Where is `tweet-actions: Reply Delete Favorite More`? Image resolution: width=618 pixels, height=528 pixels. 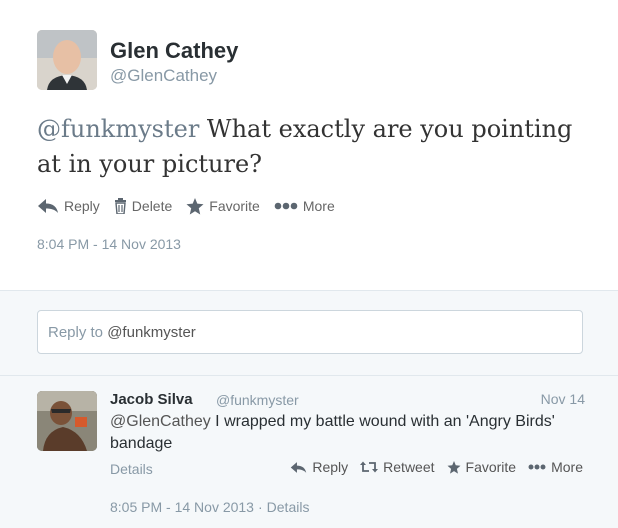
tweet-actions: Reply Delete Favorite More is located at coordinates (193, 206).